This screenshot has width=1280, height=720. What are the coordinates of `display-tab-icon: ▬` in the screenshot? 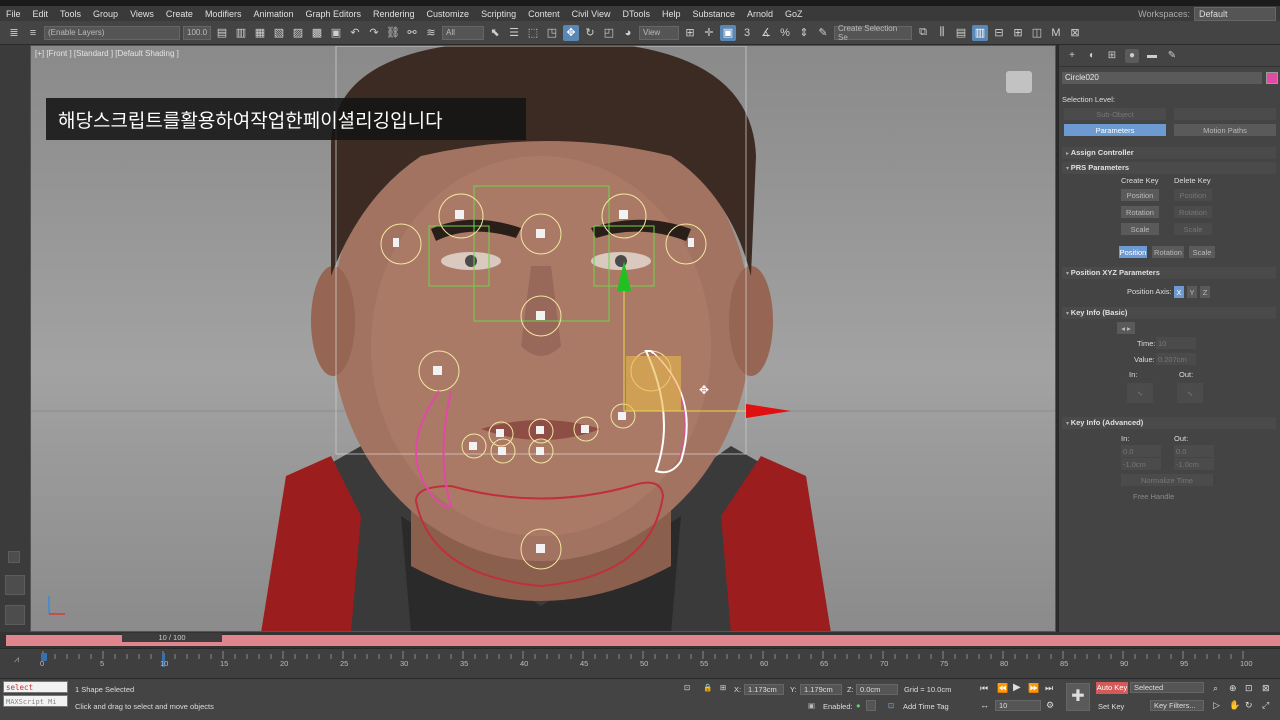 It's located at (1152, 56).